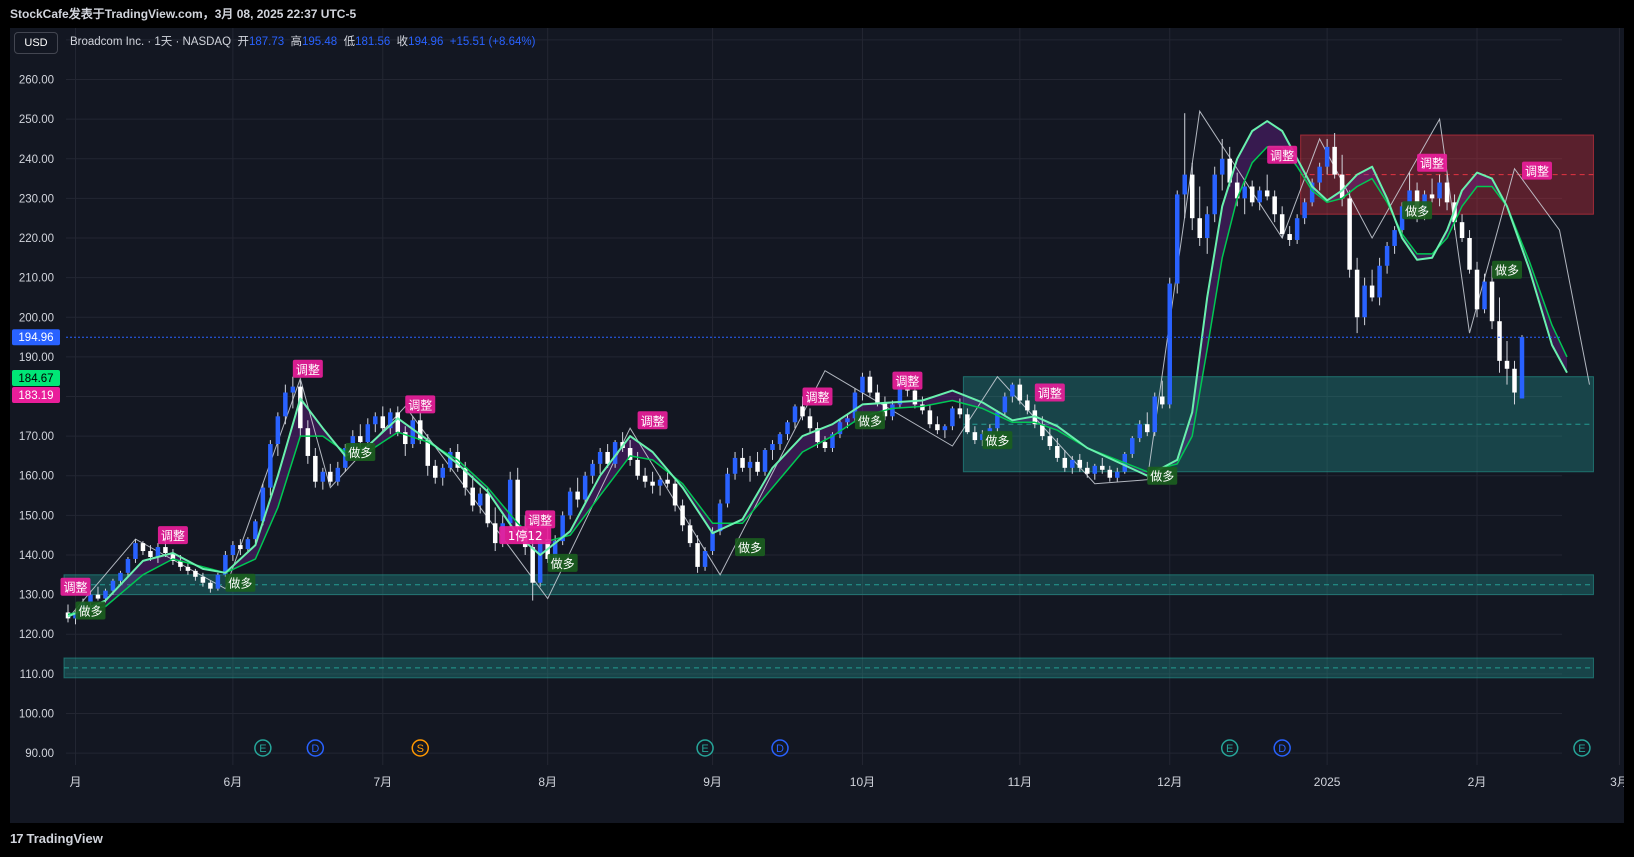 This screenshot has height=857, width=1634. I want to click on event-letter: S, so click(420, 749).